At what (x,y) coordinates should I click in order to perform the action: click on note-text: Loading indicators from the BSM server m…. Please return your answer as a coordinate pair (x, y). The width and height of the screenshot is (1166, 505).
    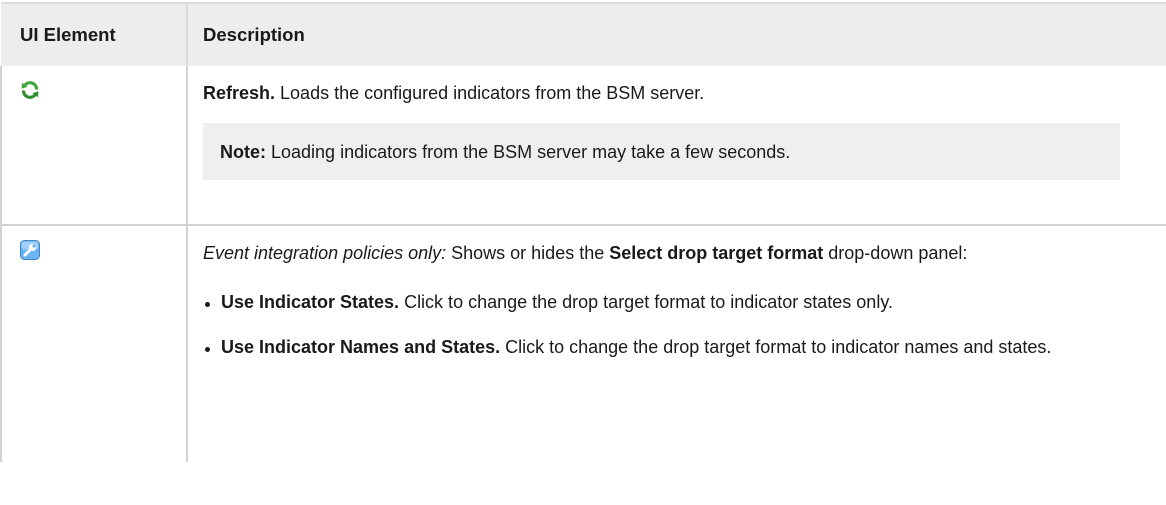
    Looking at the image, I should click on (528, 152).